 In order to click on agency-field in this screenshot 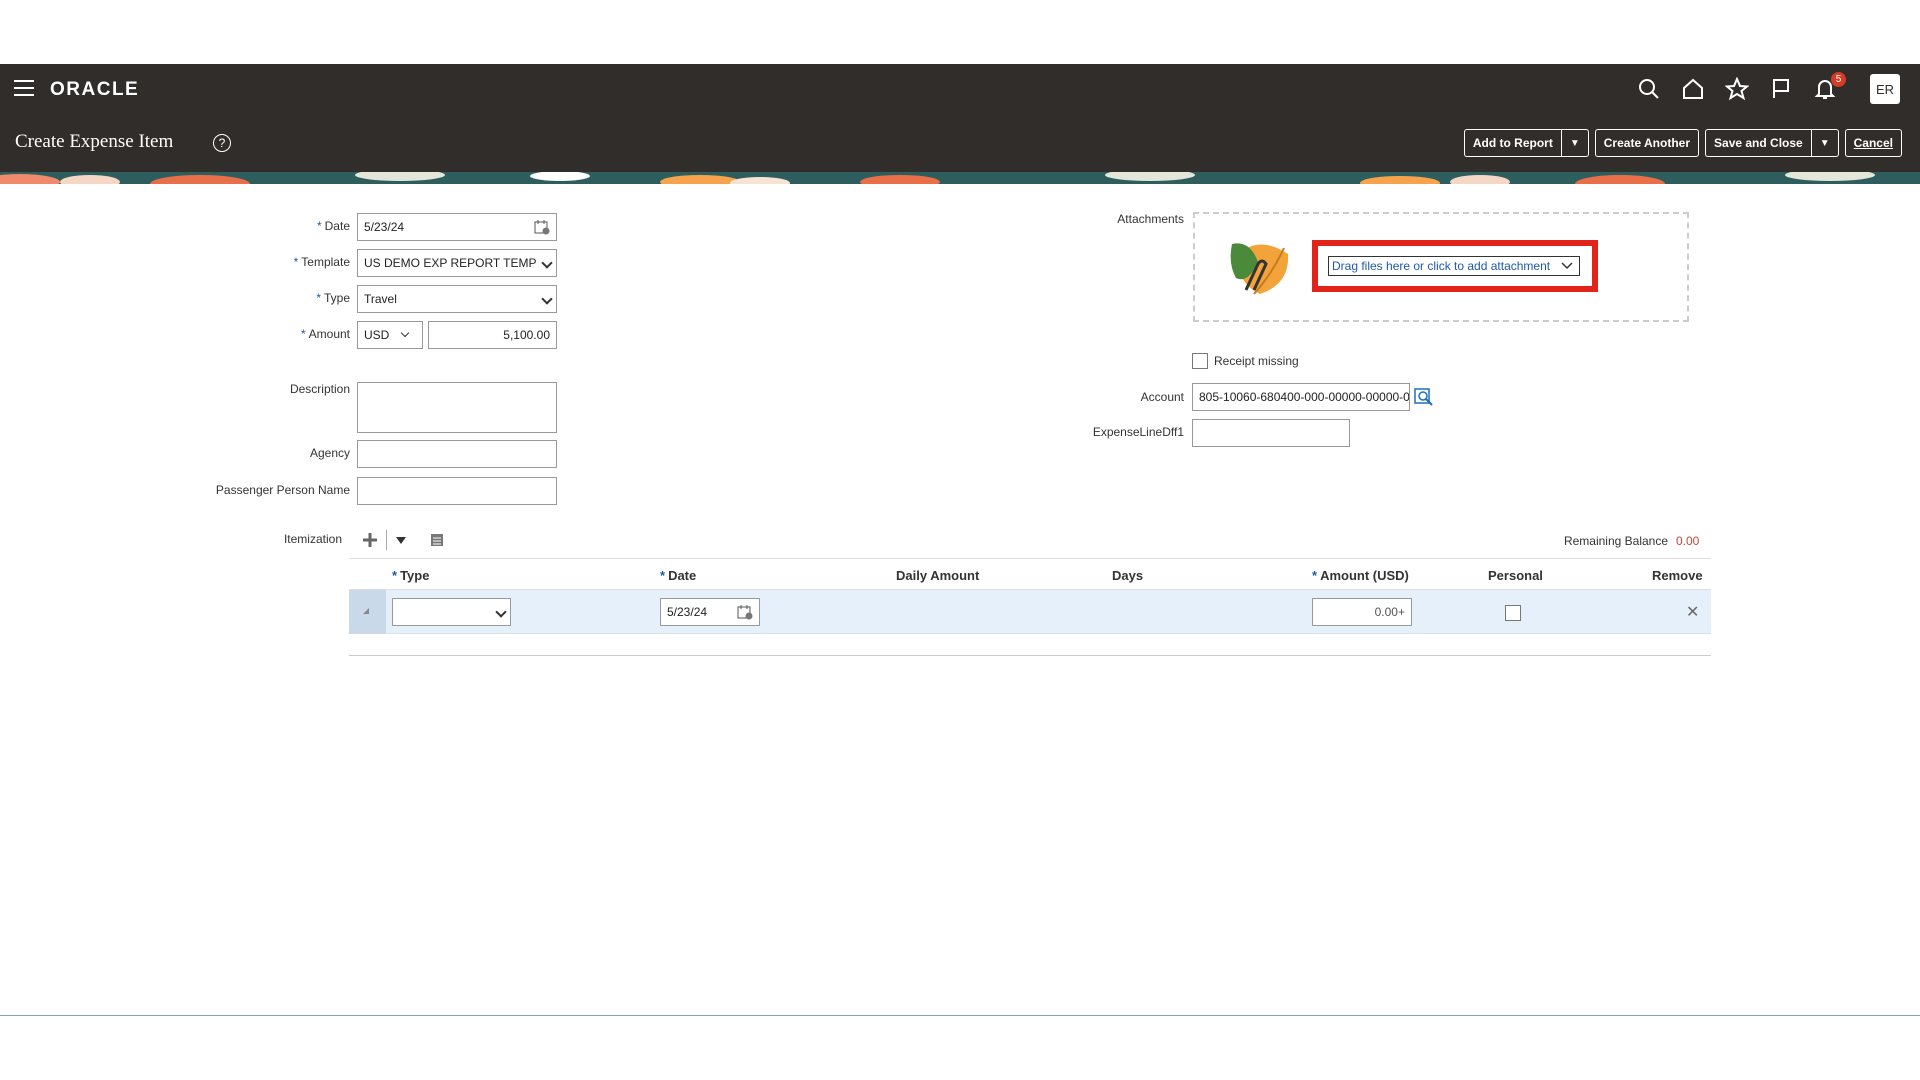, I will do `click(457, 454)`.